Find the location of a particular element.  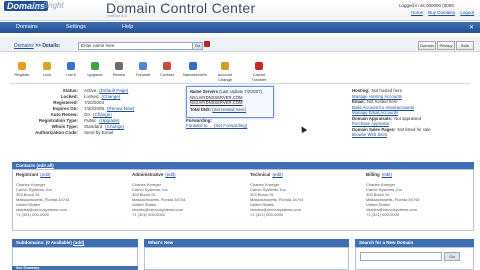

right-info-row: Browse Web Sites is located at coordinates (369, 134).